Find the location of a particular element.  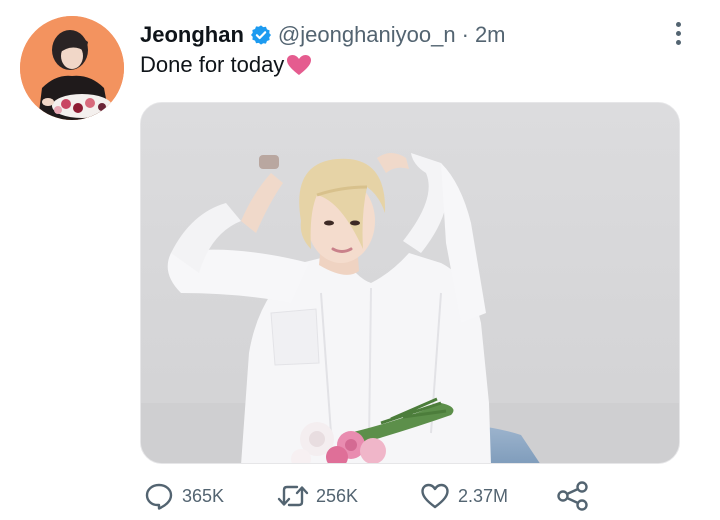

share-icon is located at coordinates (573, 496).